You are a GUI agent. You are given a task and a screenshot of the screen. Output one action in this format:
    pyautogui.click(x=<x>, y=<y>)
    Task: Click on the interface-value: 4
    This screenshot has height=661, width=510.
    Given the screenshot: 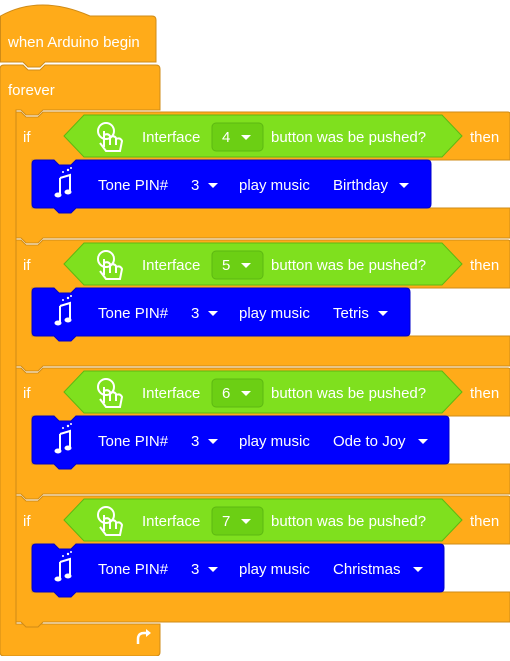 What is the action you would take?
    pyautogui.click(x=226, y=137)
    